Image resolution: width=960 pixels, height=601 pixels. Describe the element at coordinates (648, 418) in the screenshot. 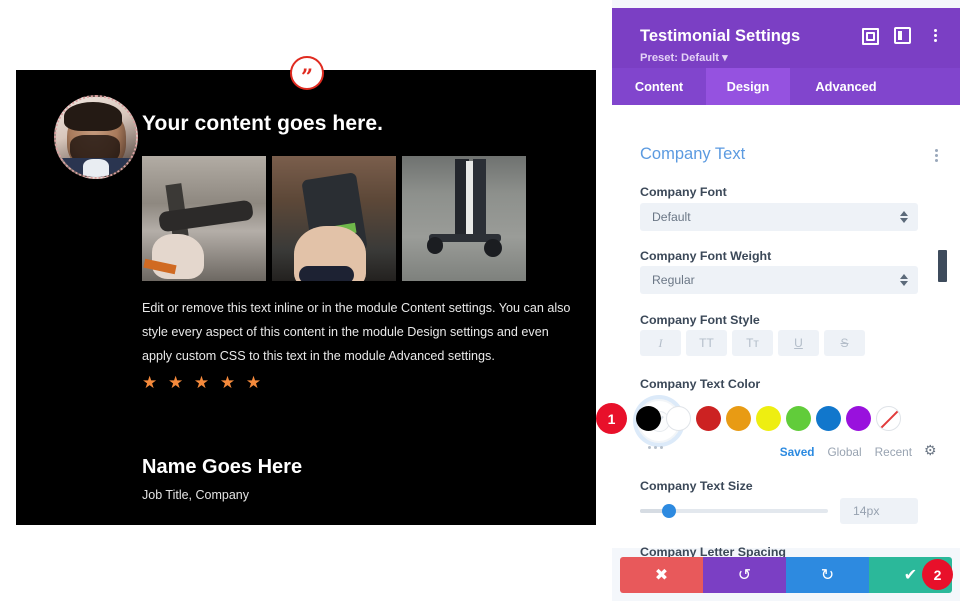

I see `swatch-black` at that location.